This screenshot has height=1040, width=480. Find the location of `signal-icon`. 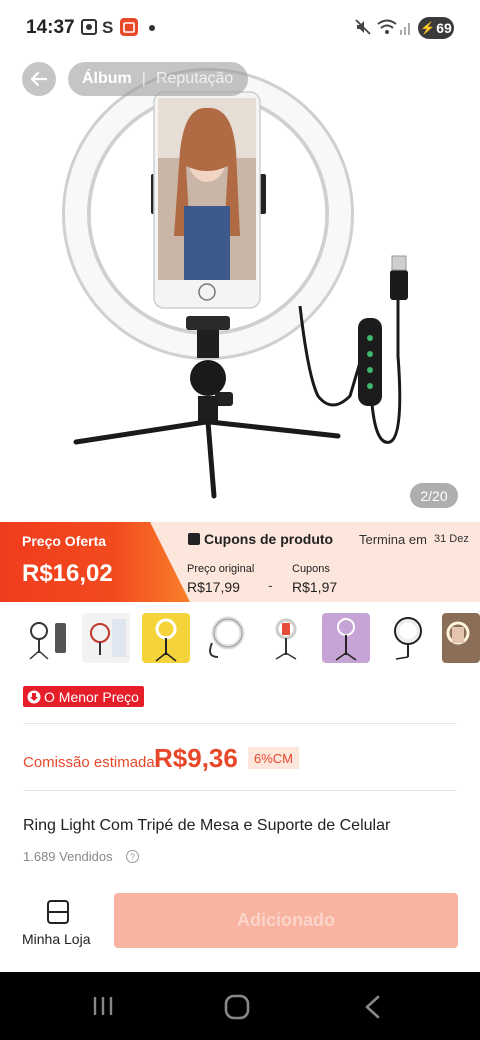

signal-icon is located at coordinates (405, 29).